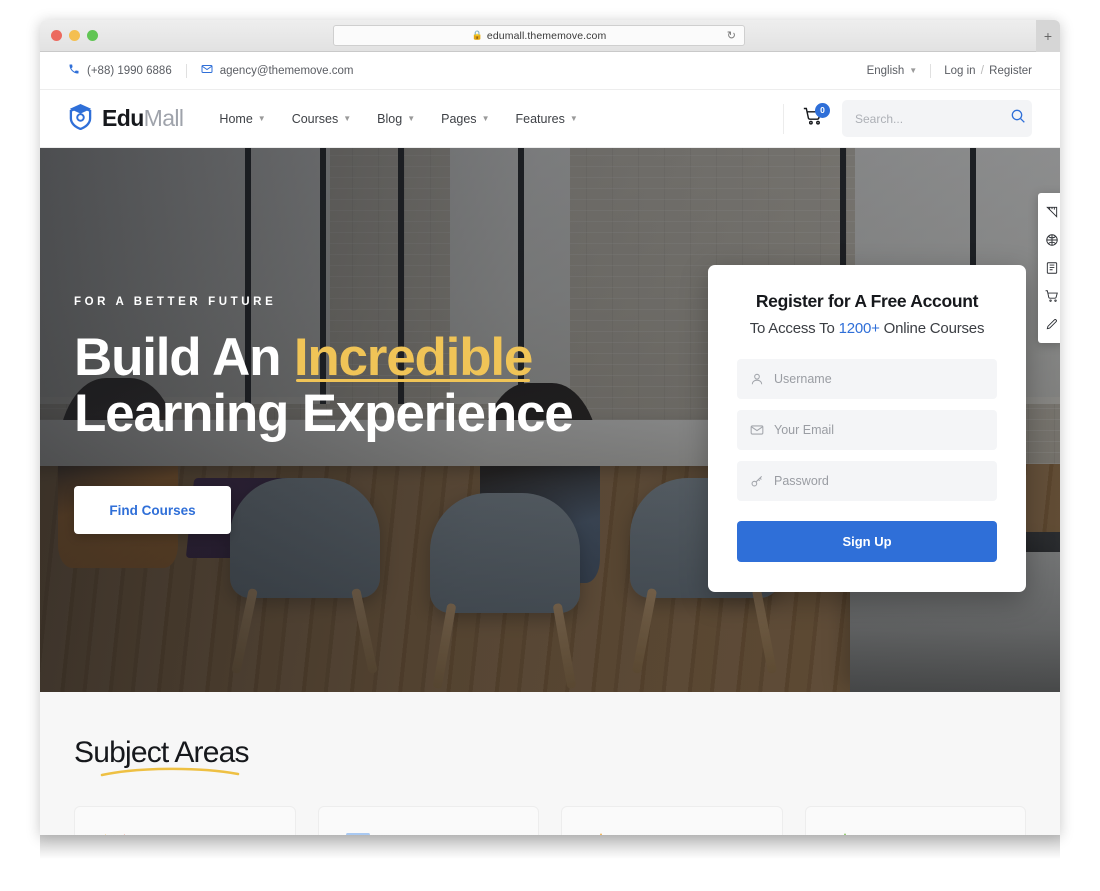 The height and width of the screenshot is (891, 1100). I want to click on search-icon, so click(1018, 118).